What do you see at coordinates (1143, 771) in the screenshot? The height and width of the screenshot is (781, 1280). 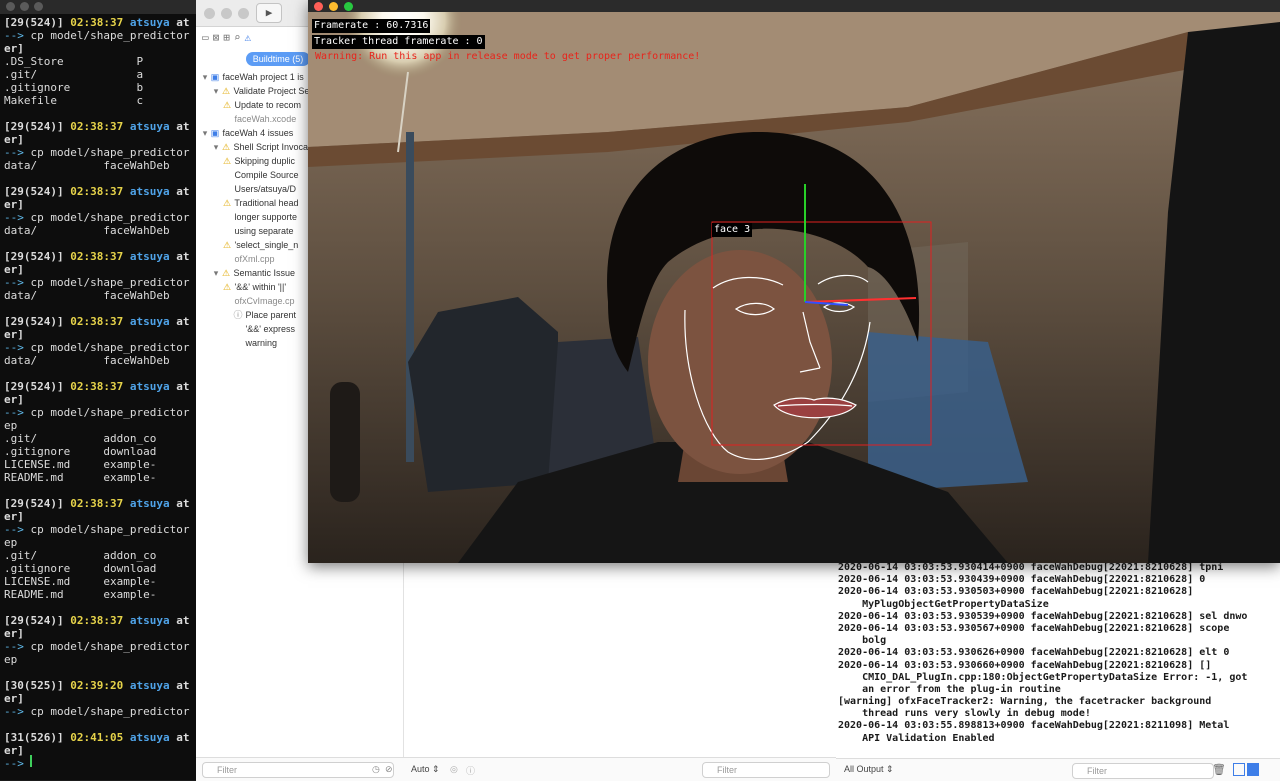 I see `console-filter-field: Filter` at bounding box center [1143, 771].